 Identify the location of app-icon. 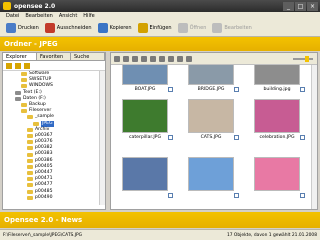
(7, 6).